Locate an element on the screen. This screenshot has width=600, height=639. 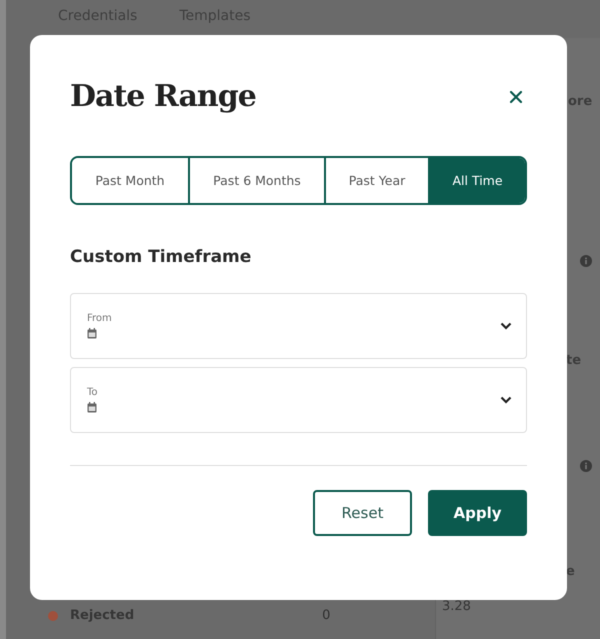
range-tab: Past Month is located at coordinates (131, 180).